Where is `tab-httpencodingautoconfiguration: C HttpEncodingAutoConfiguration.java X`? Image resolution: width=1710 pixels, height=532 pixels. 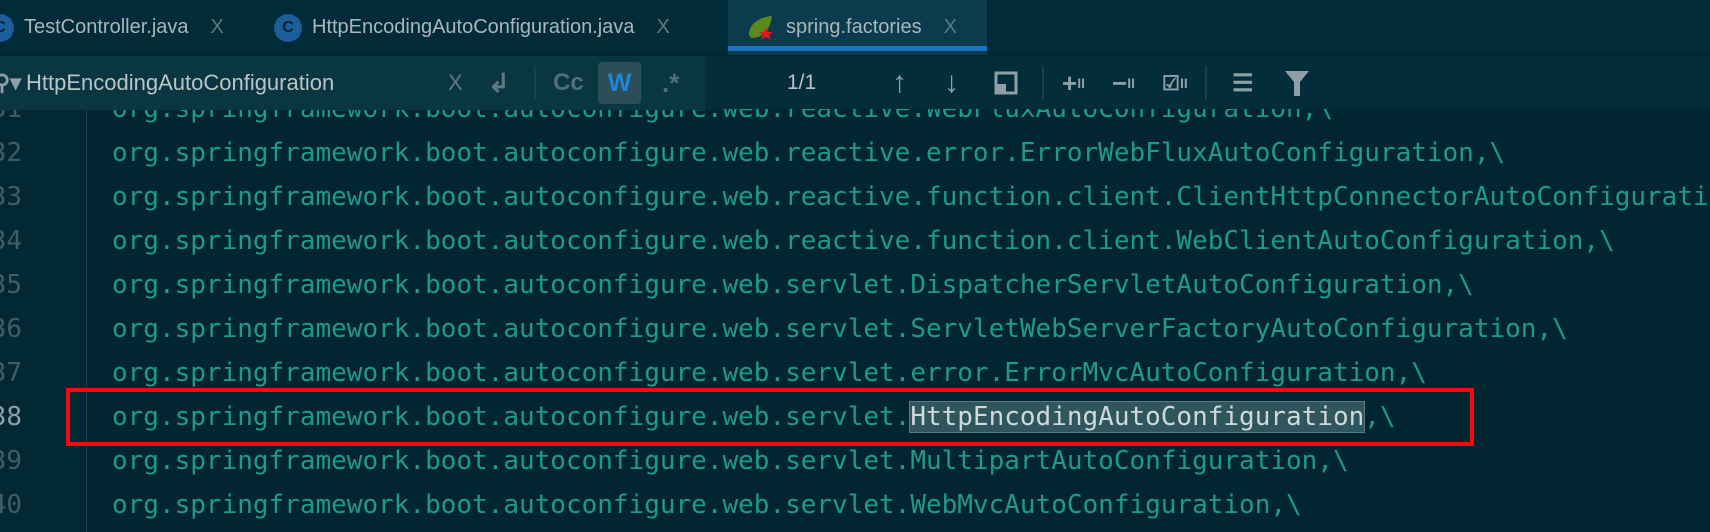 tab-httpencodingautoconfiguration: C HttpEncodingAutoConfiguration.java X is located at coordinates (472, 27).